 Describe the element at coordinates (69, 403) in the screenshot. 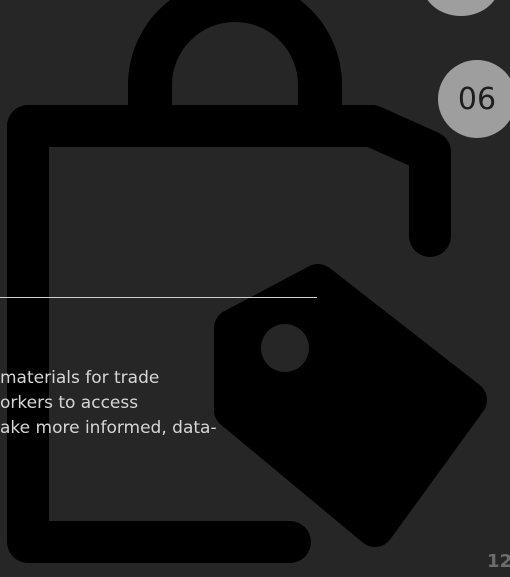

I see `body-line: orkers to access` at that location.